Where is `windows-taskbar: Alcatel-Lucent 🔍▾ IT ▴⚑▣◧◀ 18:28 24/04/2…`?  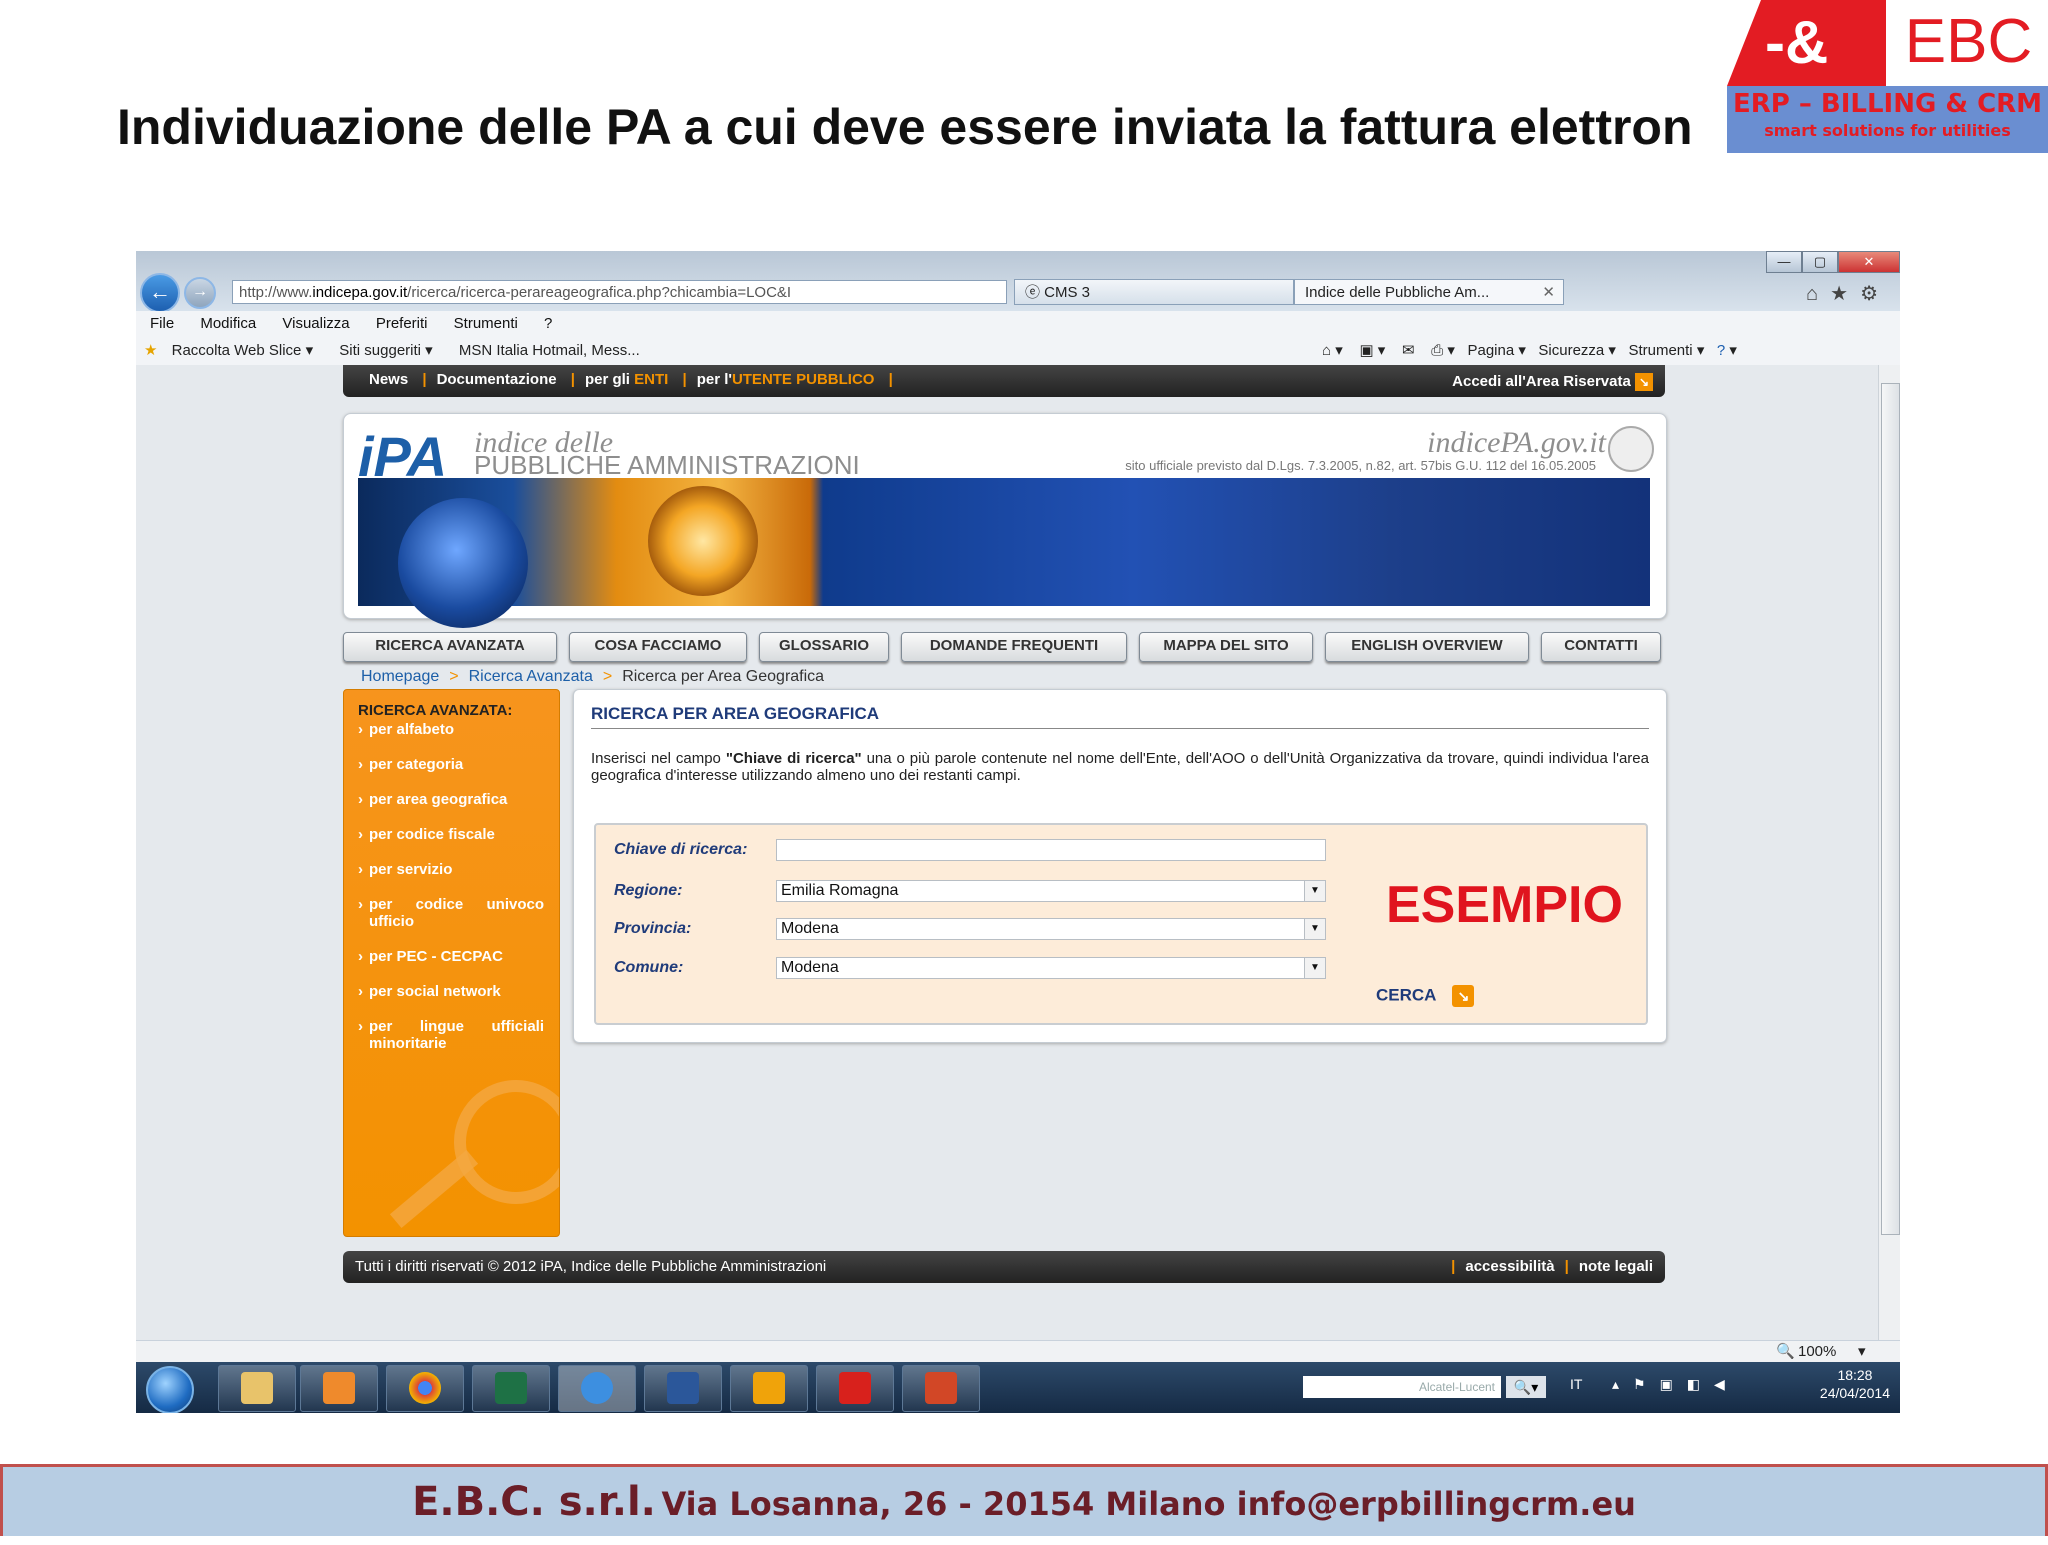 windows-taskbar: Alcatel-Lucent 🔍▾ IT ▴⚑▣◧◀ 18:28 24/04/2… is located at coordinates (1018, 1387).